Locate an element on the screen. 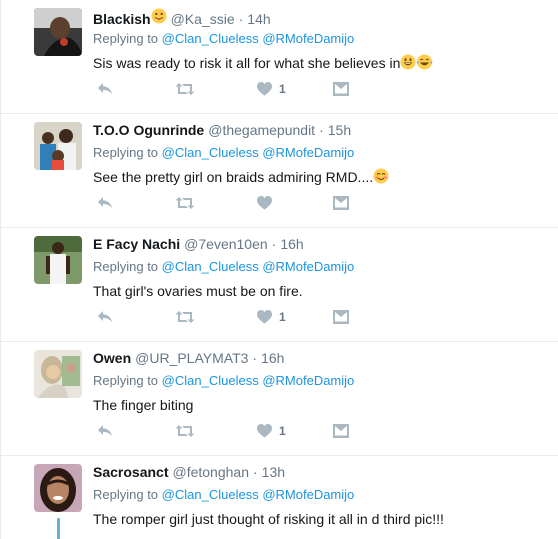  username: @7even10en is located at coordinates (226, 244).